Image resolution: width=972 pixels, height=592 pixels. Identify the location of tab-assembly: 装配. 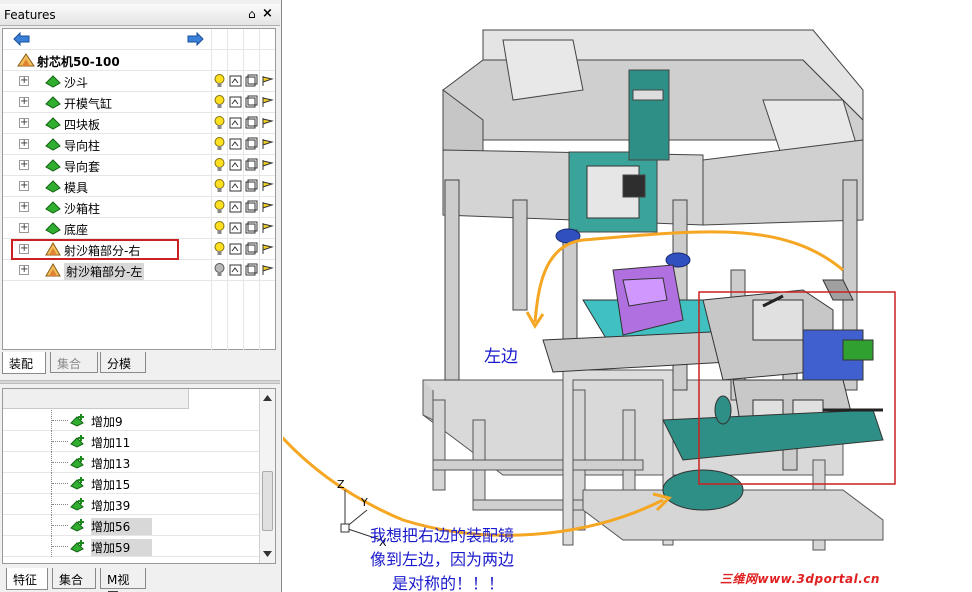
(24, 363).